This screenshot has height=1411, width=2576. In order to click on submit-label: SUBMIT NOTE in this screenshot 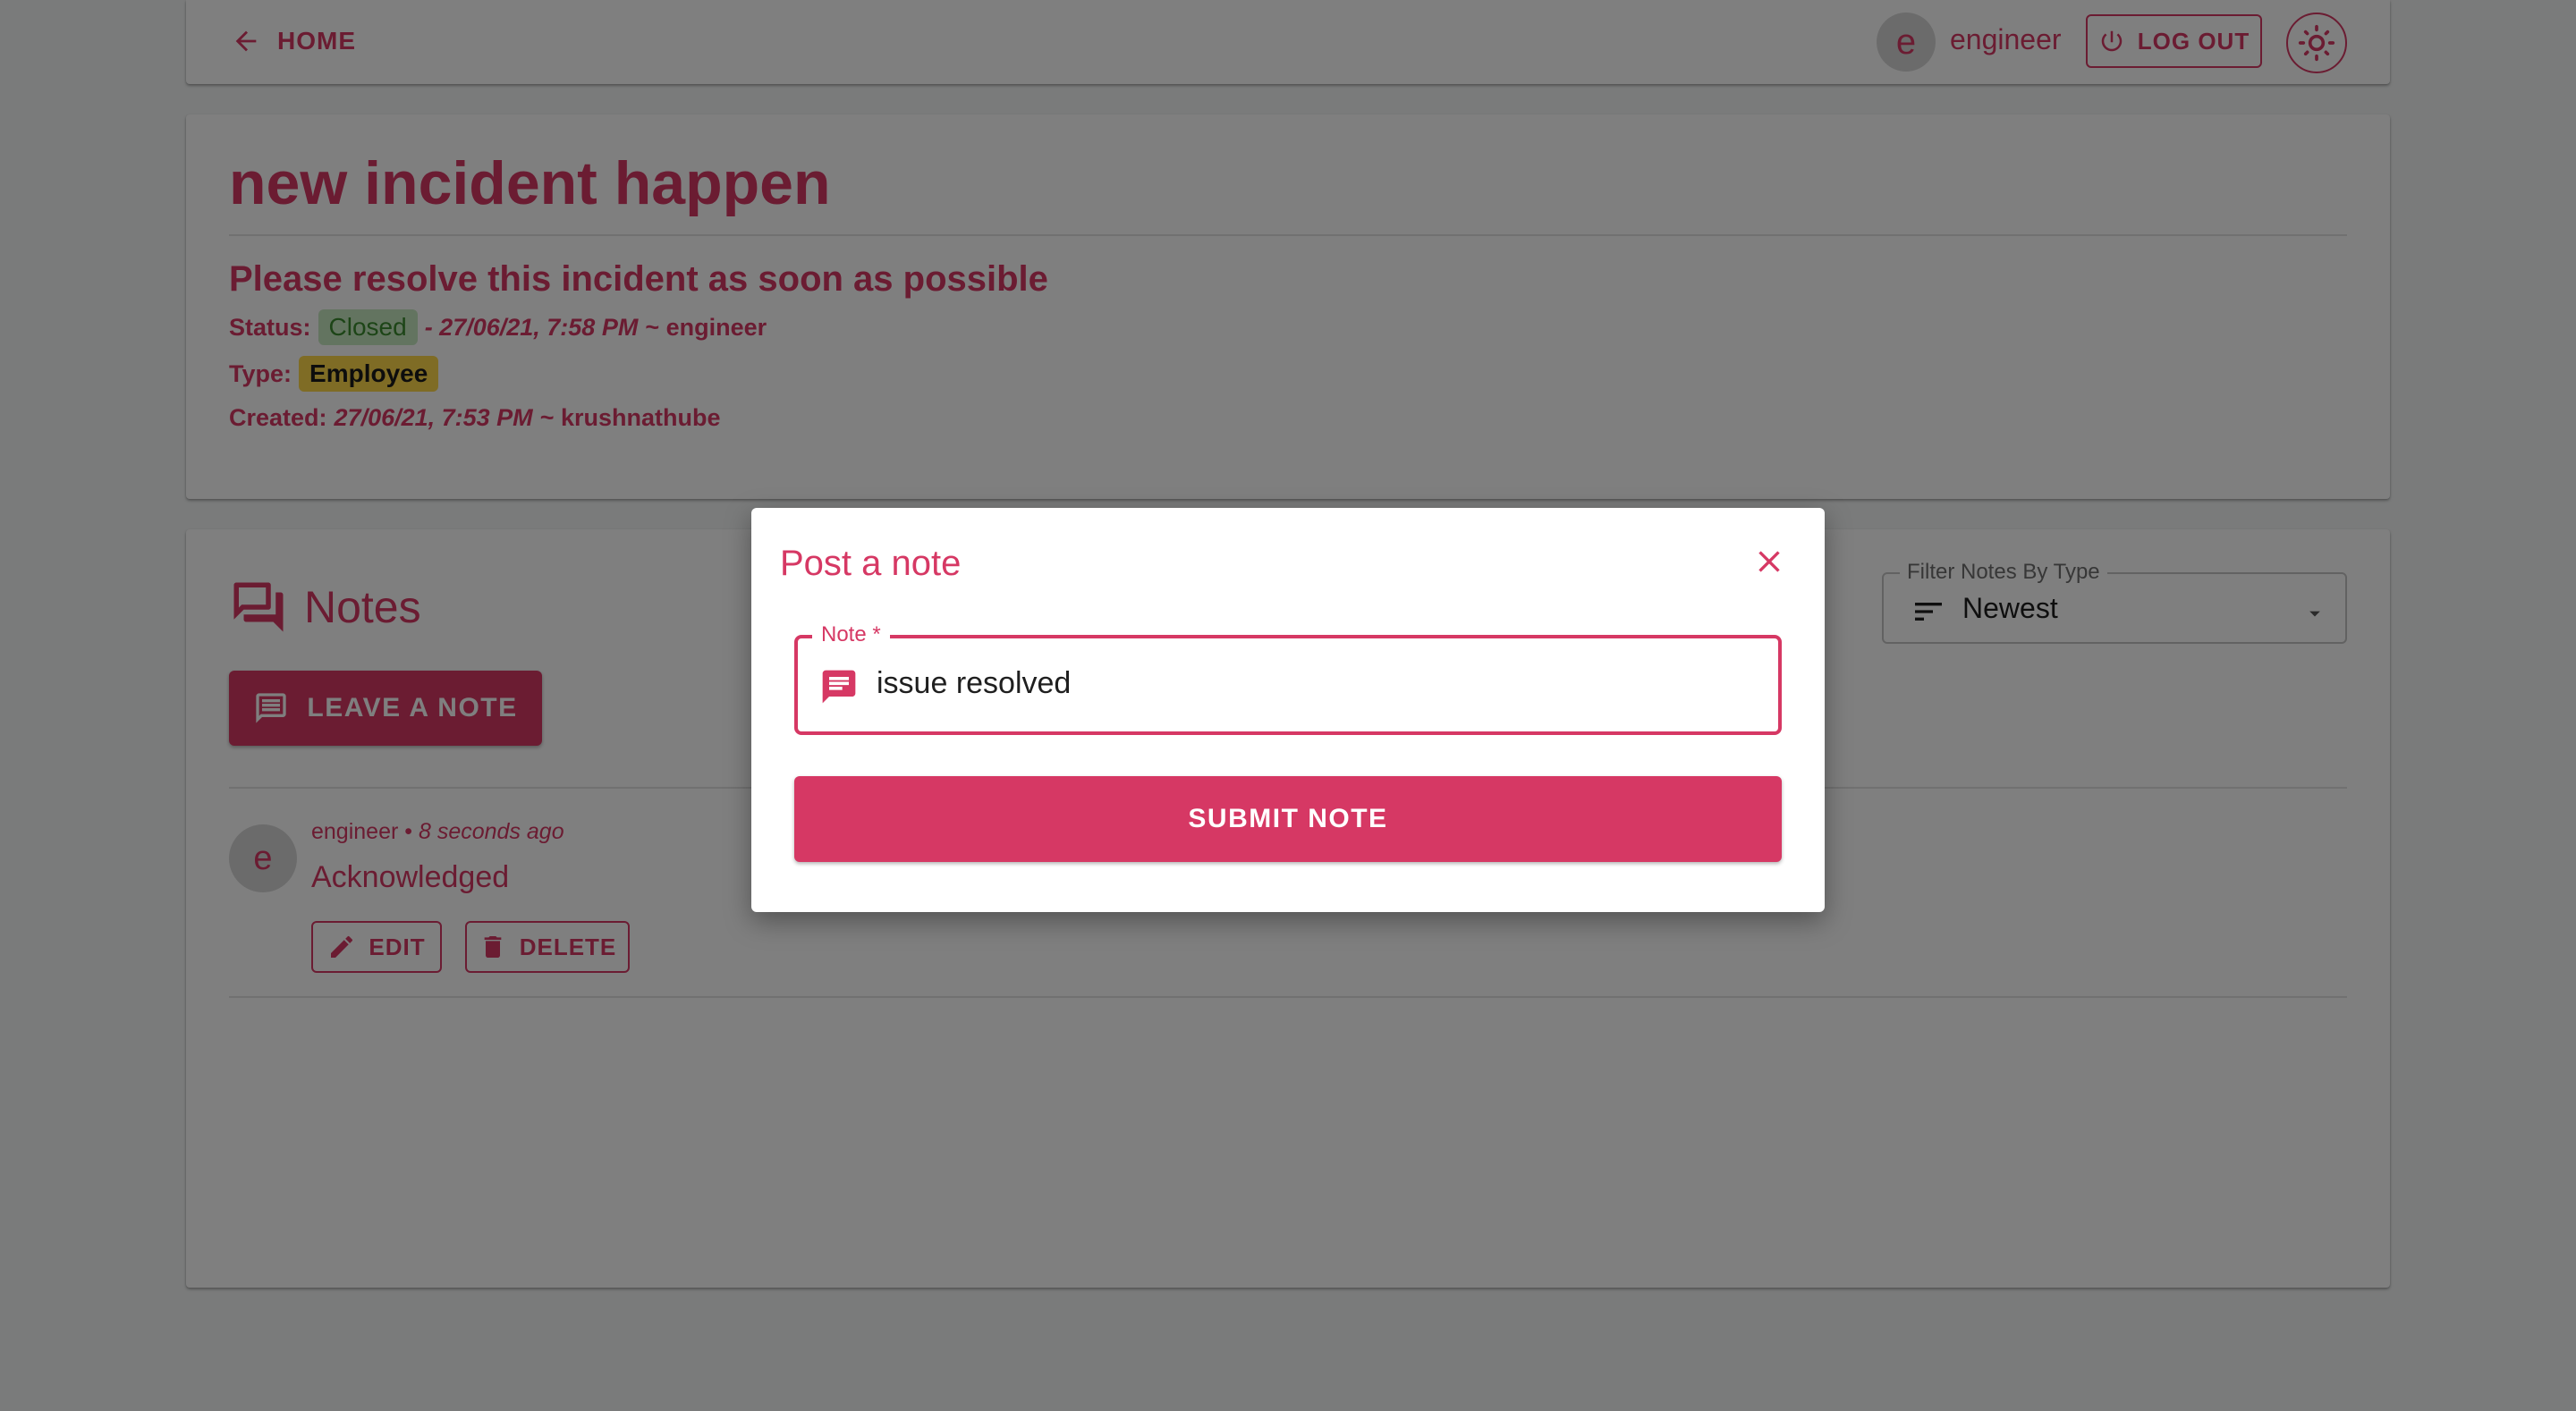, I will do `click(1288, 819)`.